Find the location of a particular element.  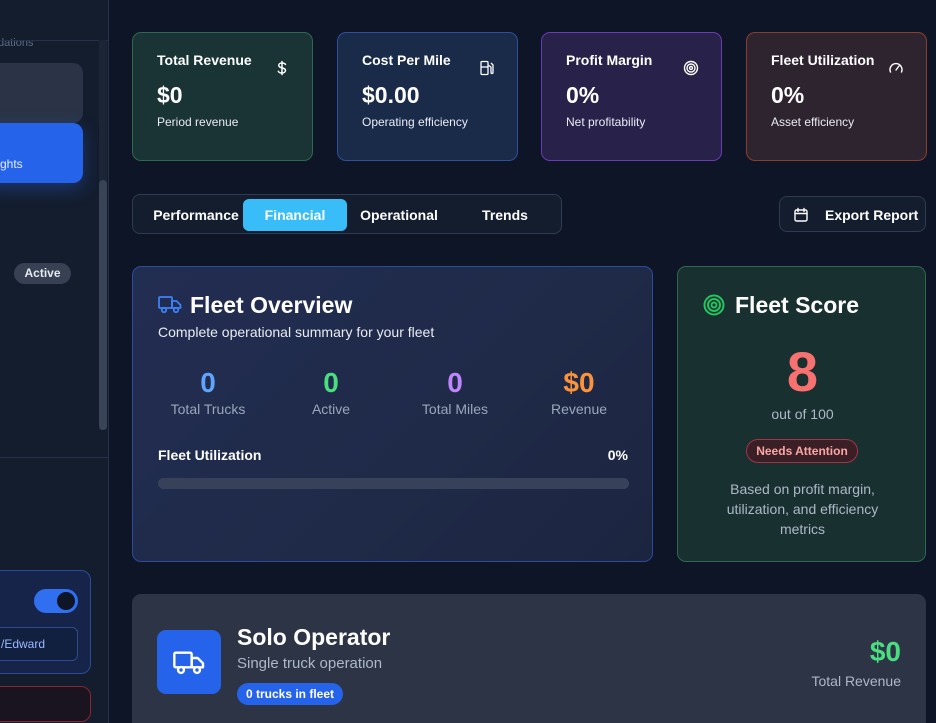

utilization-progress-bar is located at coordinates (393, 483).